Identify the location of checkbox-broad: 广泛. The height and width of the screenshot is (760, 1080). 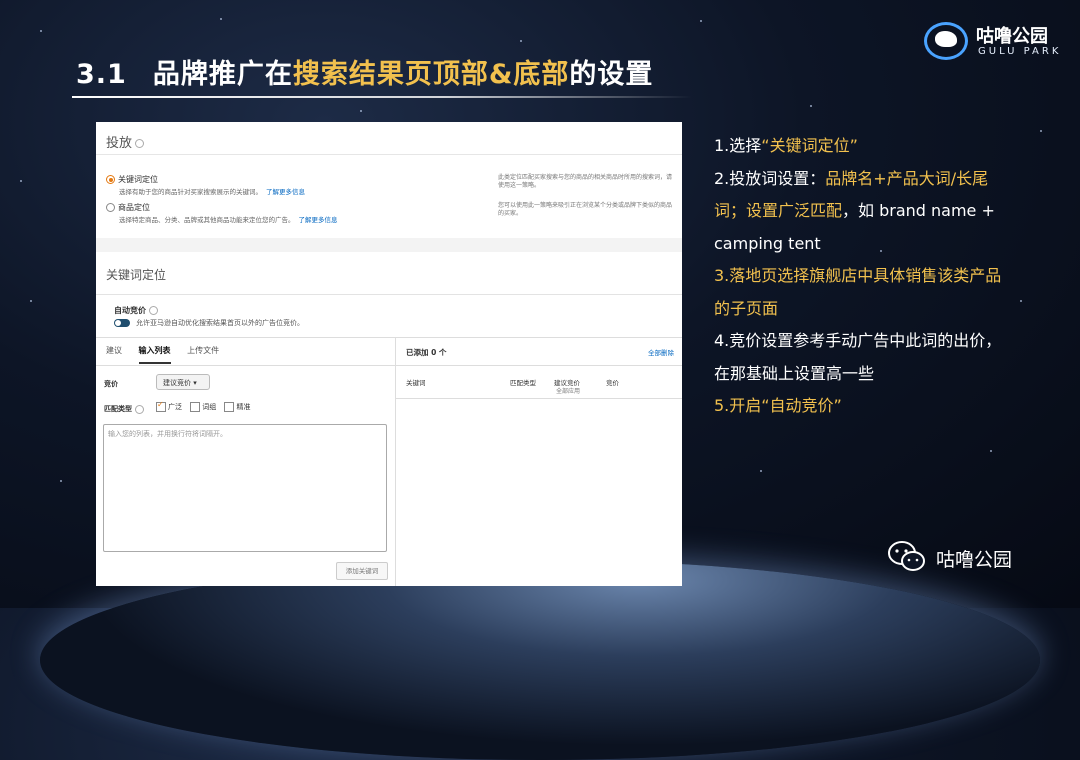
(169, 406).